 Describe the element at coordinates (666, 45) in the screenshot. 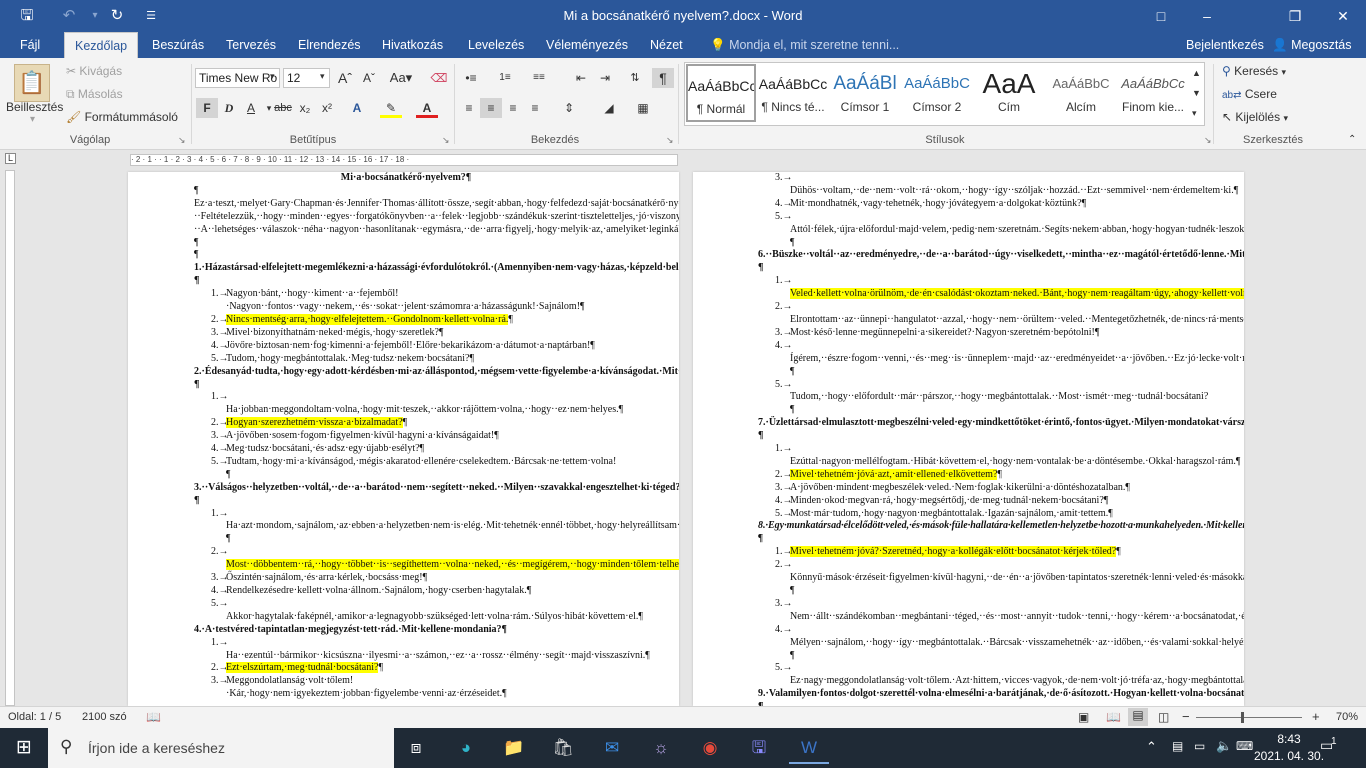

I see `tab-view: Nézet` at that location.